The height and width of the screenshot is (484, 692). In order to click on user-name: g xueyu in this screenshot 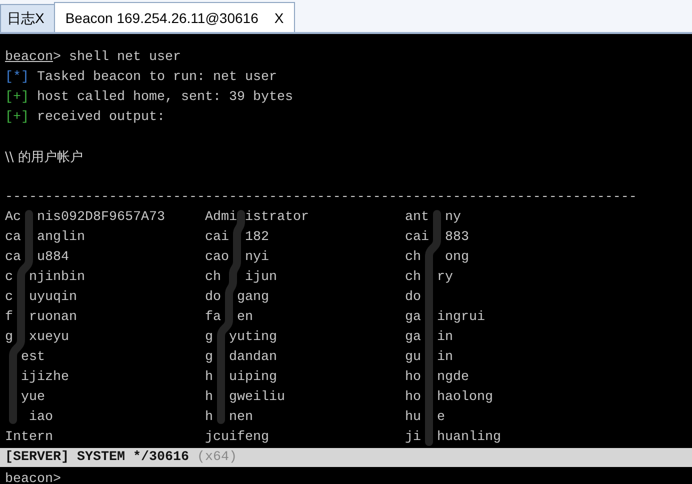, I will do `click(37, 338)`.